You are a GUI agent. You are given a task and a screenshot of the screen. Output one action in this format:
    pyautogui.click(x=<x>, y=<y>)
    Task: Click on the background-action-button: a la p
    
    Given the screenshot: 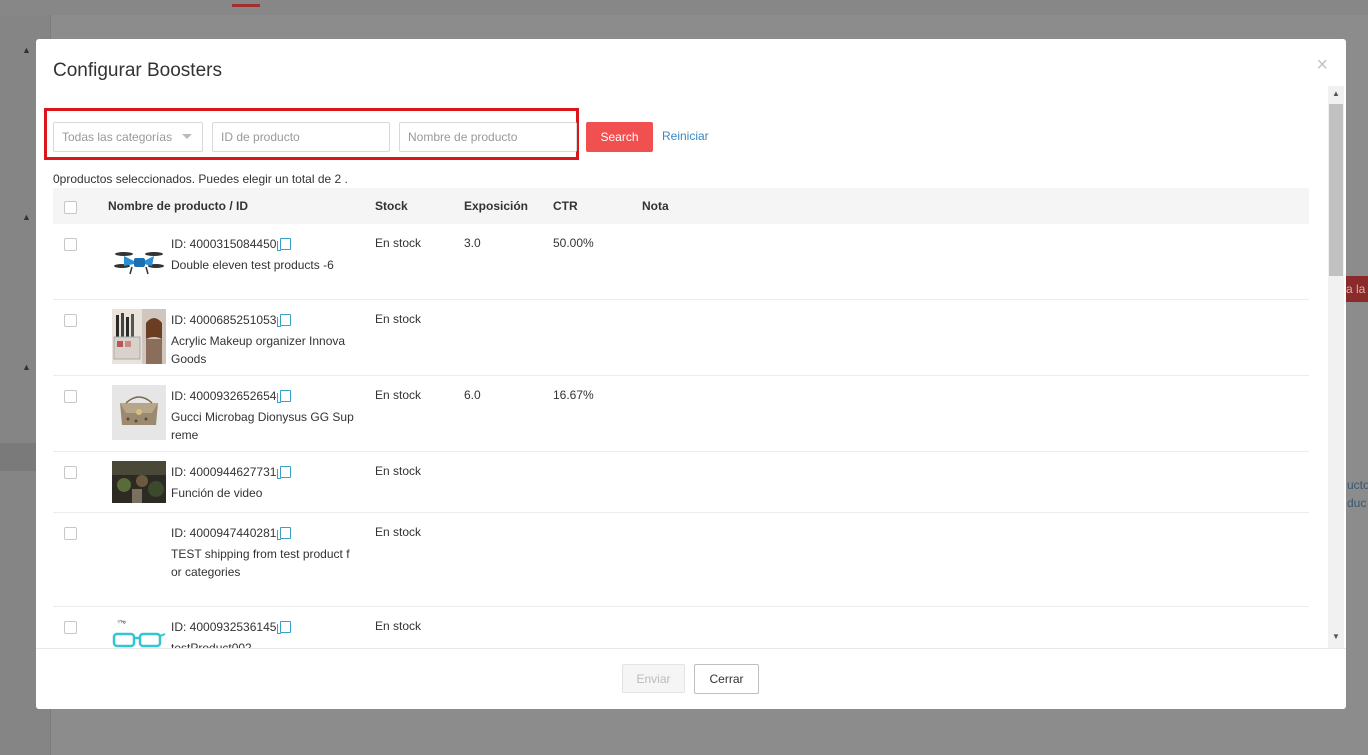 What is the action you would take?
    pyautogui.click(x=1357, y=289)
    